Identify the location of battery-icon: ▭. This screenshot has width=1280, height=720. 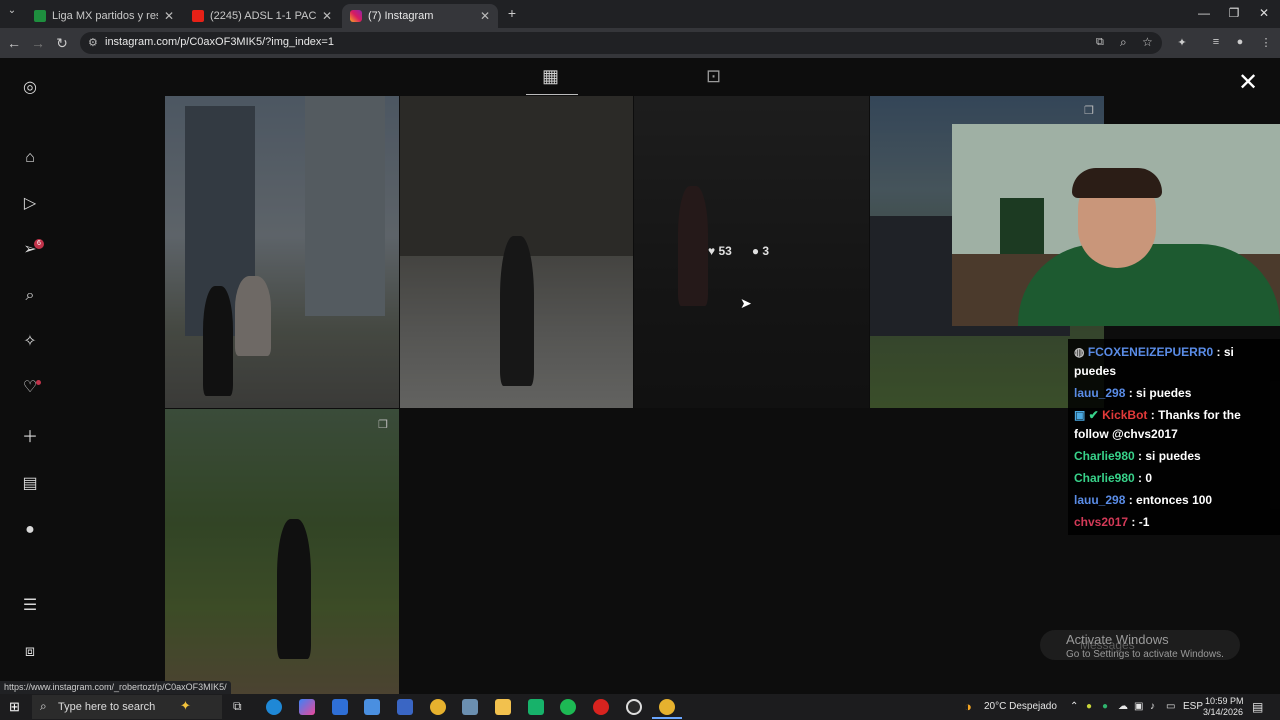
(1170, 706).